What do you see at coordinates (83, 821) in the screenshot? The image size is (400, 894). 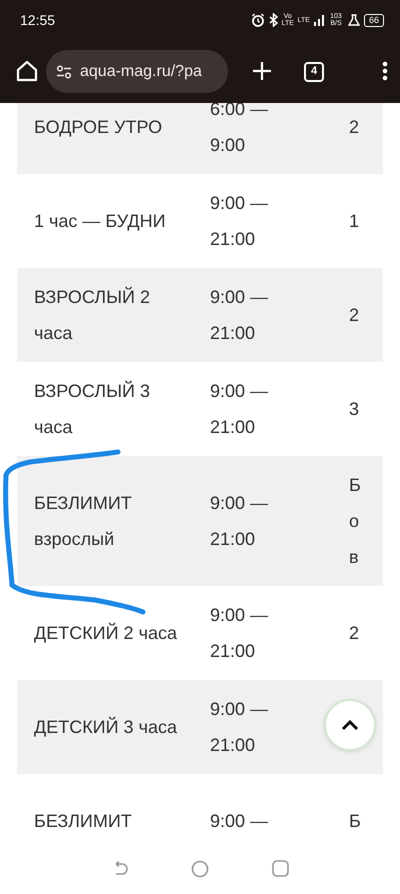 I see `ticket-name: БЕЗЛИМИТ` at bounding box center [83, 821].